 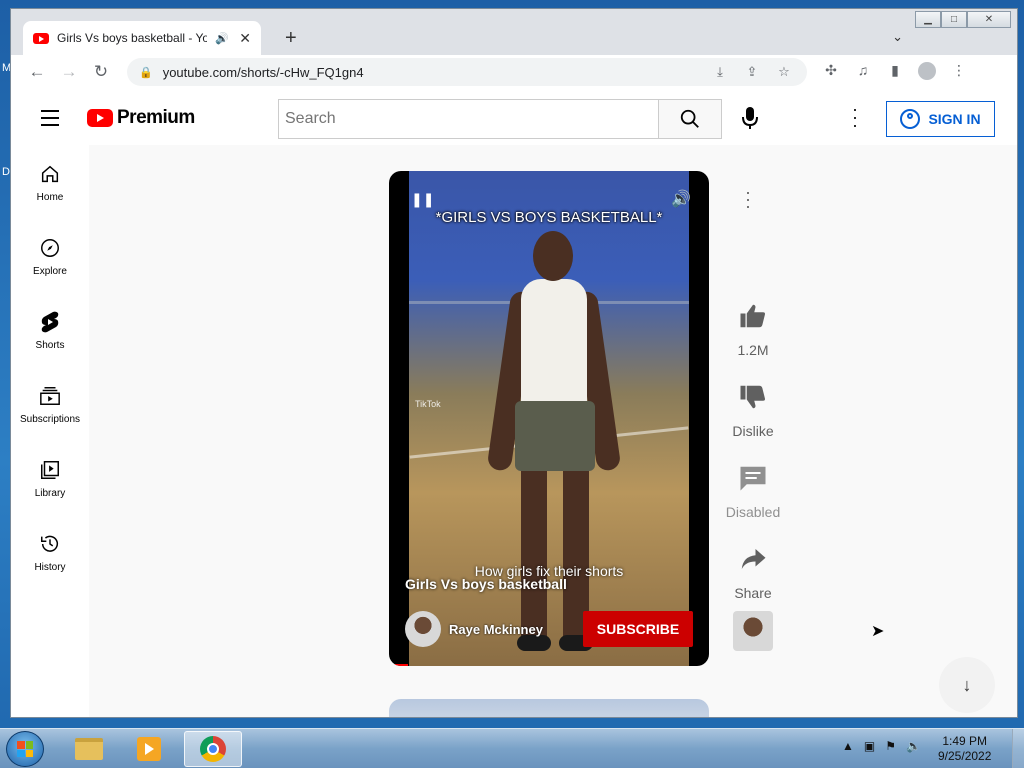 What do you see at coordinates (428, 404) in the screenshot?
I see `tiktok-watermark: TikTok` at bounding box center [428, 404].